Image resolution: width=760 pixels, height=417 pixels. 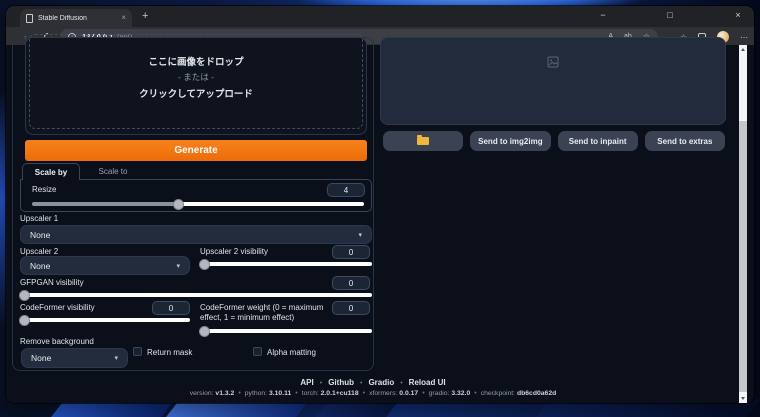 I want to click on codeformer-visibility-slider, so click(x=104, y=320).